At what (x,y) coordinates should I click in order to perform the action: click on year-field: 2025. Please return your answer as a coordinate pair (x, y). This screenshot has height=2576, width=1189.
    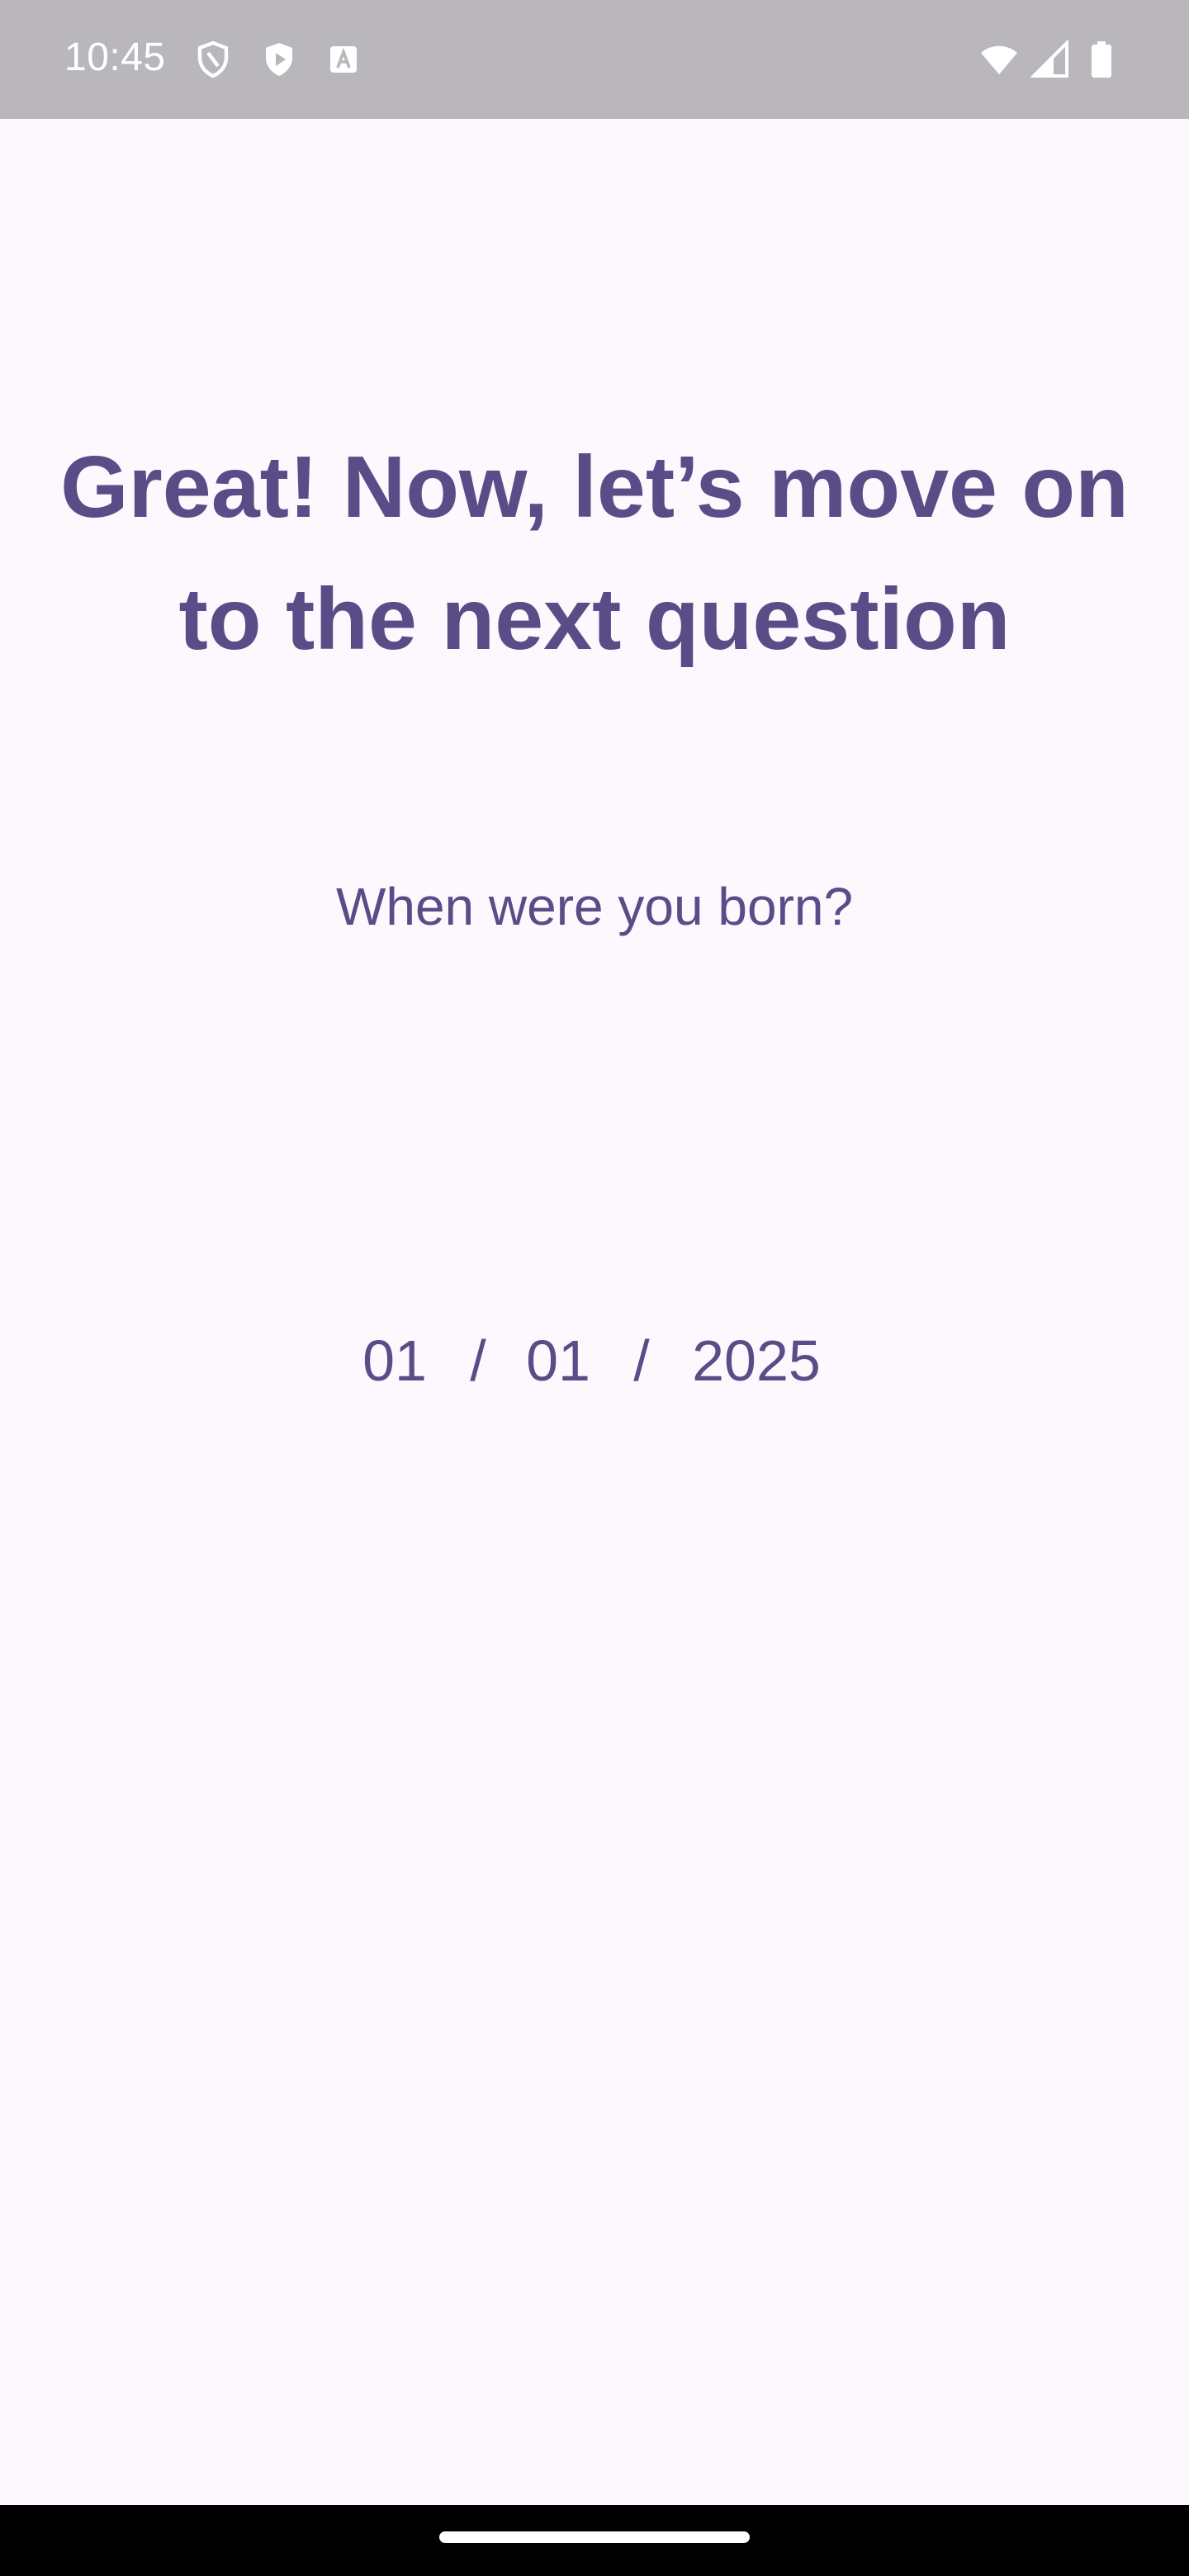
    Looking at the image, I should click on (756, 1360).